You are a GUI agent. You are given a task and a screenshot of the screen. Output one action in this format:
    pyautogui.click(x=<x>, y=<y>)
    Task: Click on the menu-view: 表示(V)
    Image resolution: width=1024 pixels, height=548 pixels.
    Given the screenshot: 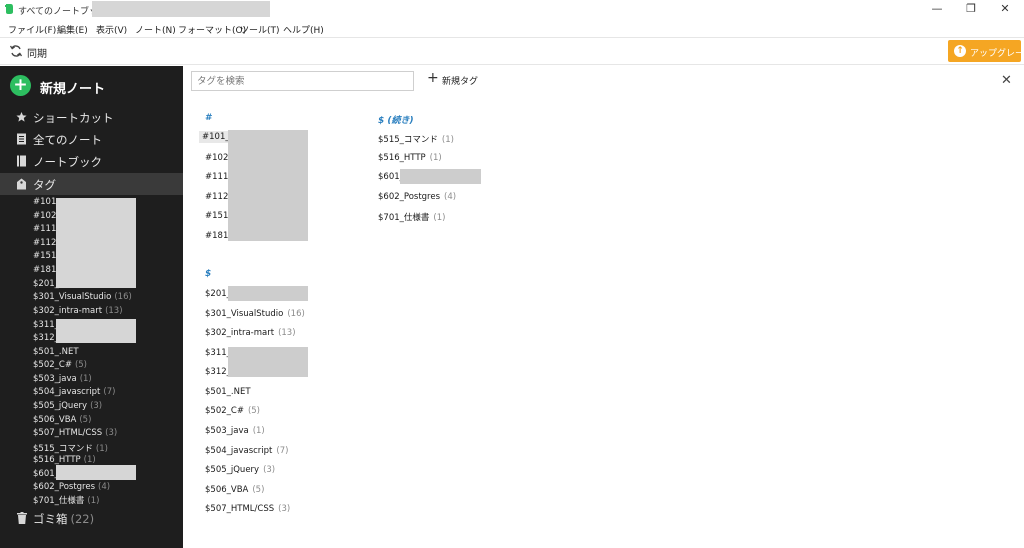 What is the action you would take?
    pyautogui.click(x=111, y=29)
    